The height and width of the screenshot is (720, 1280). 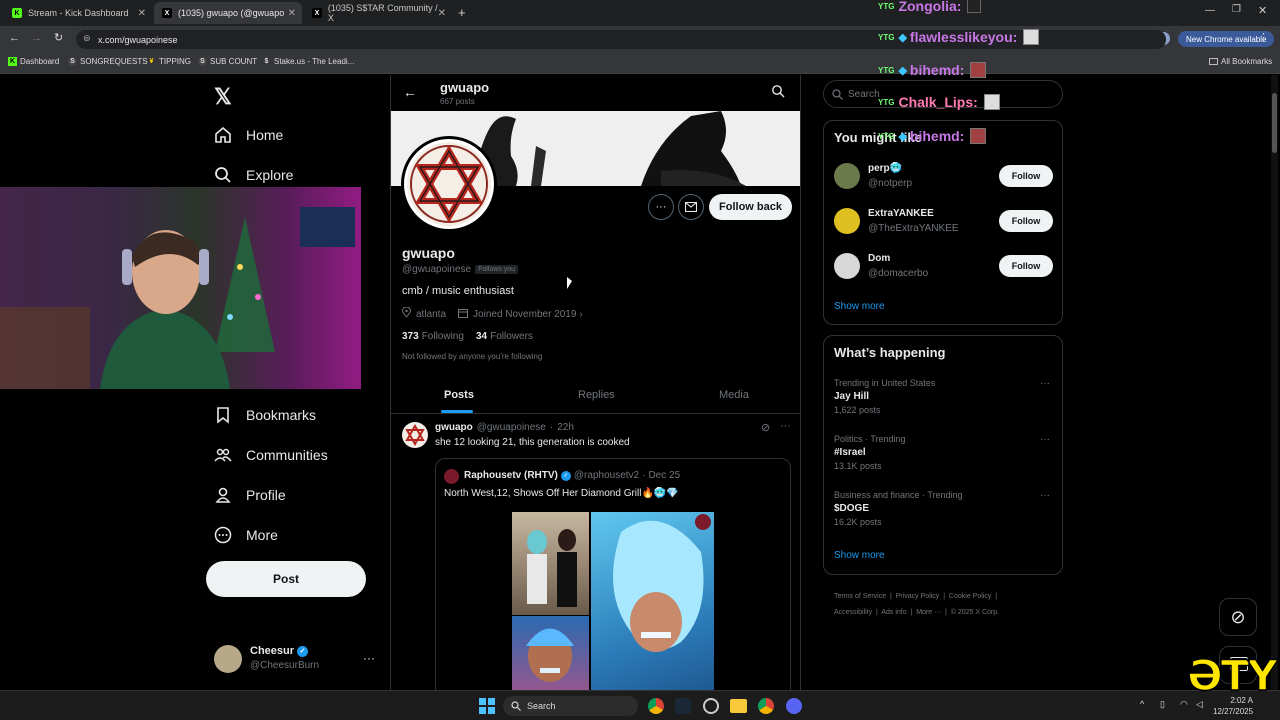 What do you see at coordinates (1274, 123) in the screenshot?
I see `scrollbar-thumb` at bounding box center [1274, 123].